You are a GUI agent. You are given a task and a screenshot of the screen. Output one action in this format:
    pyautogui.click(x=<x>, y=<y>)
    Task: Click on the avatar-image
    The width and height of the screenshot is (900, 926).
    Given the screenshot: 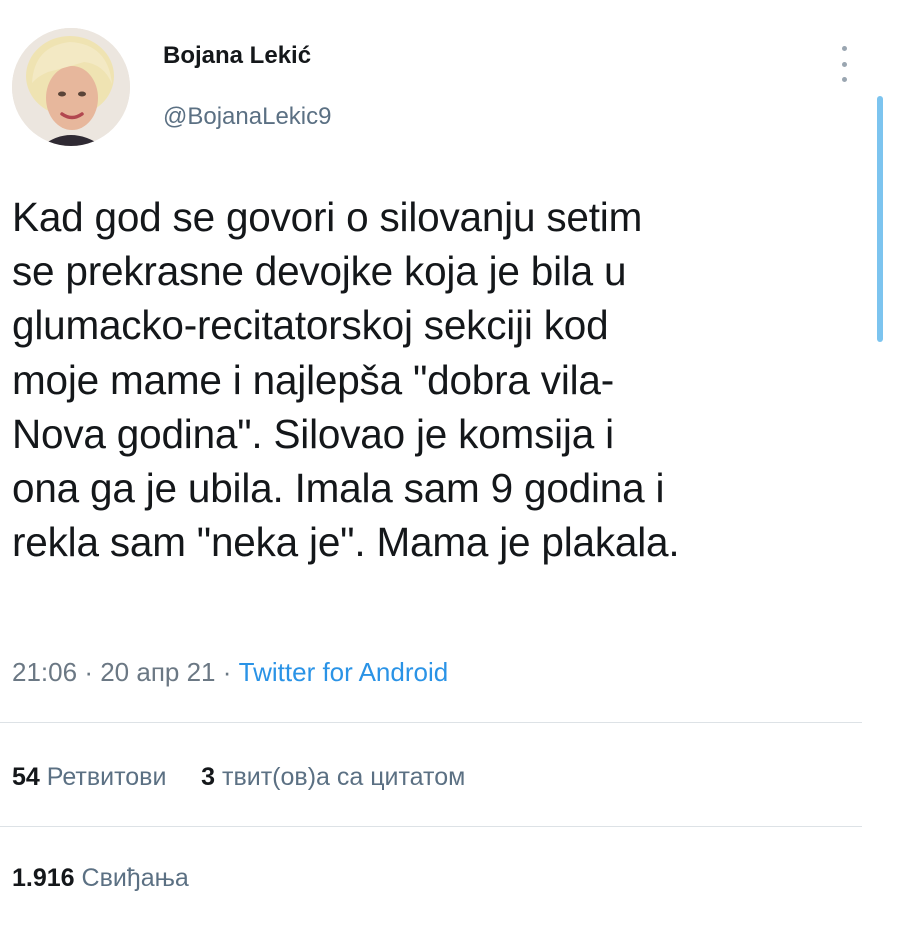 What is the action you would take?
    pyautogui.click(x=71, y=87)
    